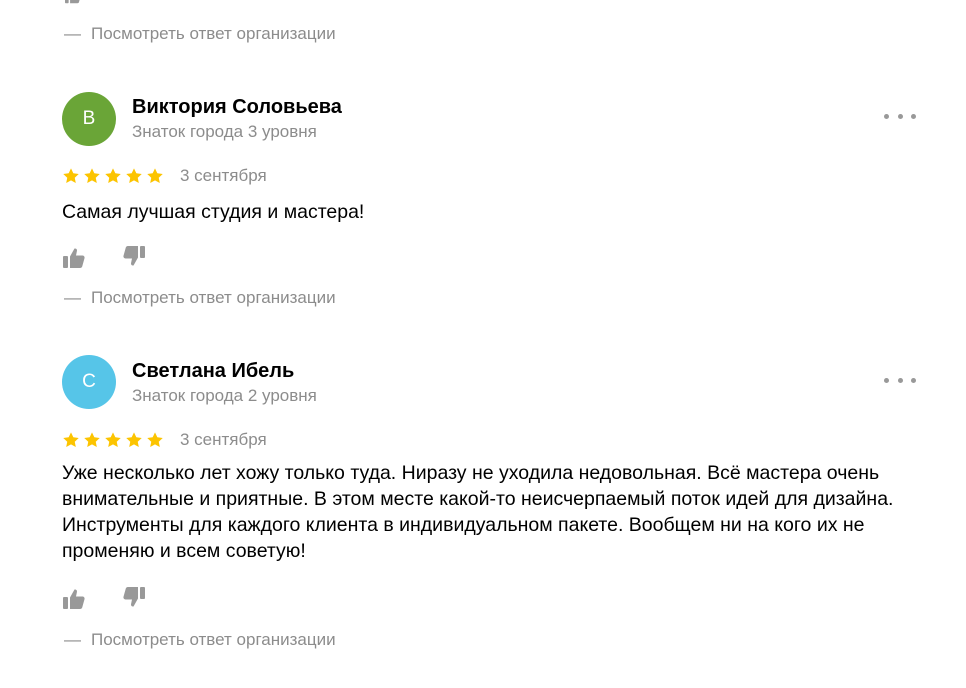  I want to click on review-text: Самая лучшая студия и мастера!, so click(213, 212).